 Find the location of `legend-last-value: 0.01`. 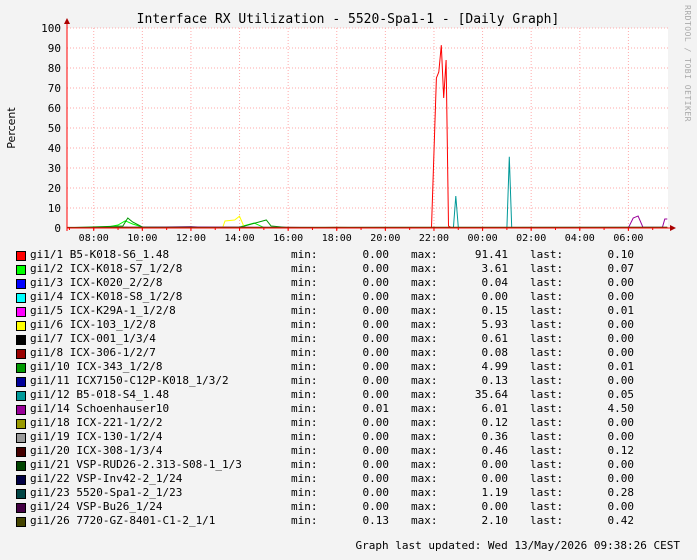

legend-last-value: 0.01 is located at coordinates (621, 310).